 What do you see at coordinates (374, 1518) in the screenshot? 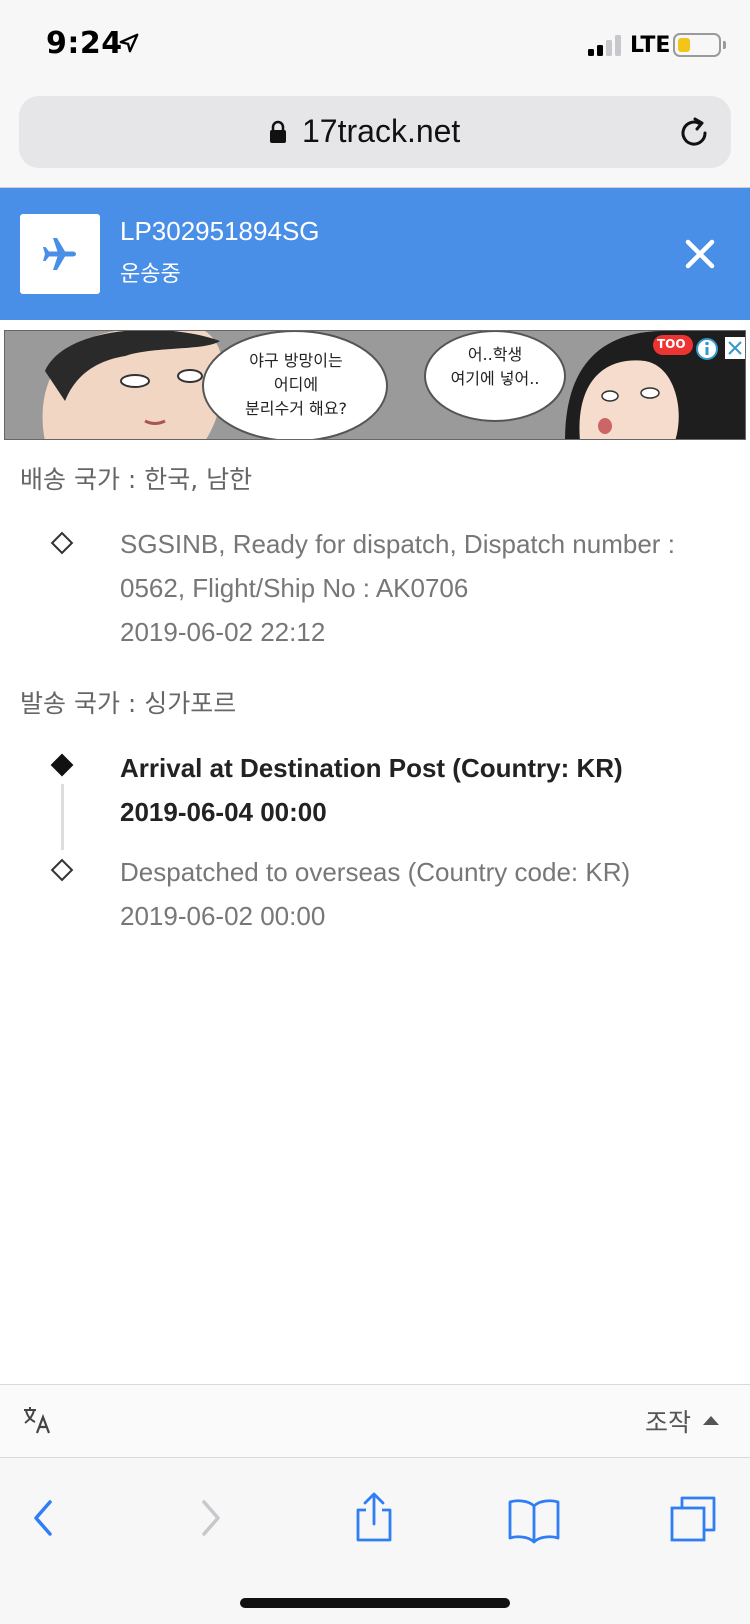
I see `share-icon` at bounding box center [374, 1518].